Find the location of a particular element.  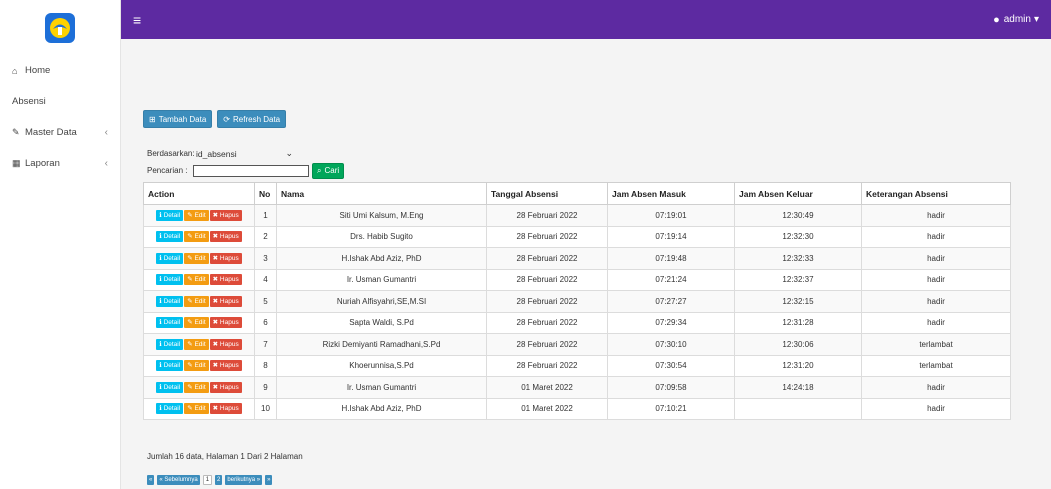

cell-jam-masuk: 07:30:54 is located at coordinates (671, 365).